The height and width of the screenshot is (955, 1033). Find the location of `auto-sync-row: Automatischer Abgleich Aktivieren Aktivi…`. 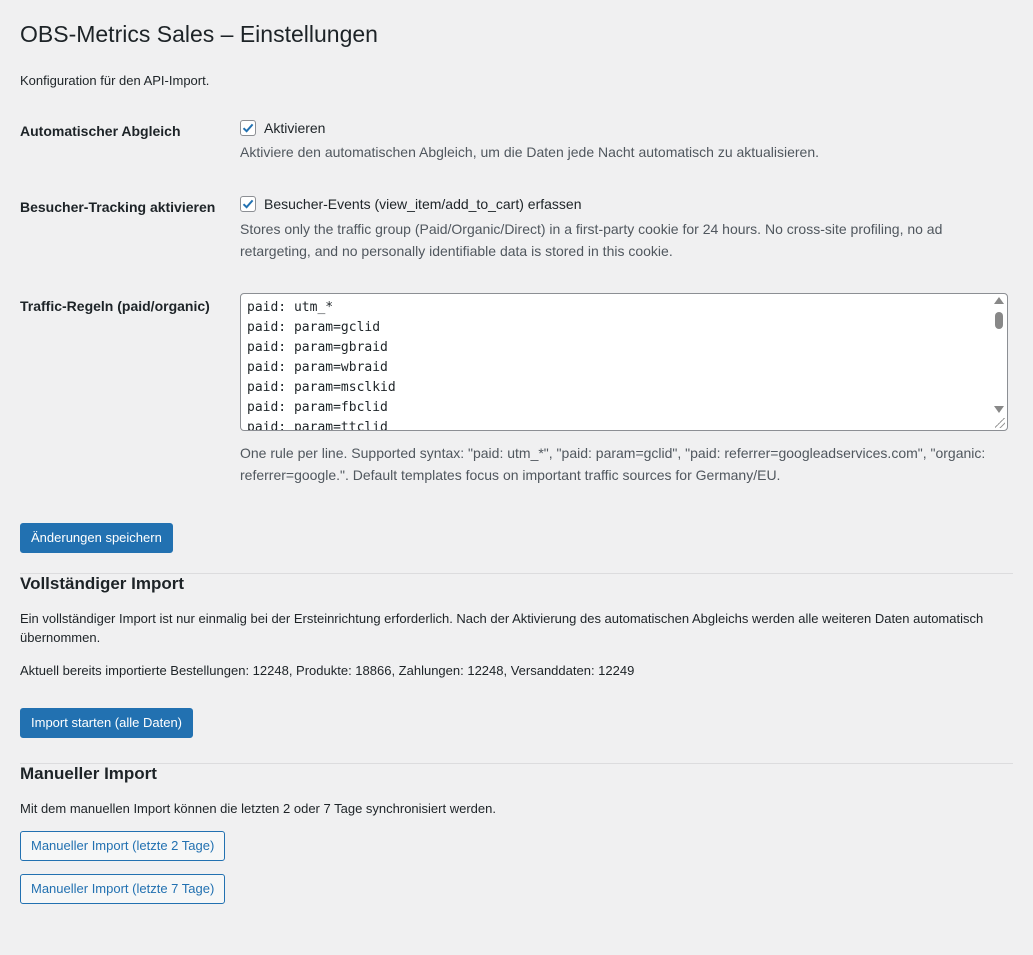

auto-sync-row: Automatischer Abgleich Aktivieren Aktivi… is located at coordinates (516, 140).